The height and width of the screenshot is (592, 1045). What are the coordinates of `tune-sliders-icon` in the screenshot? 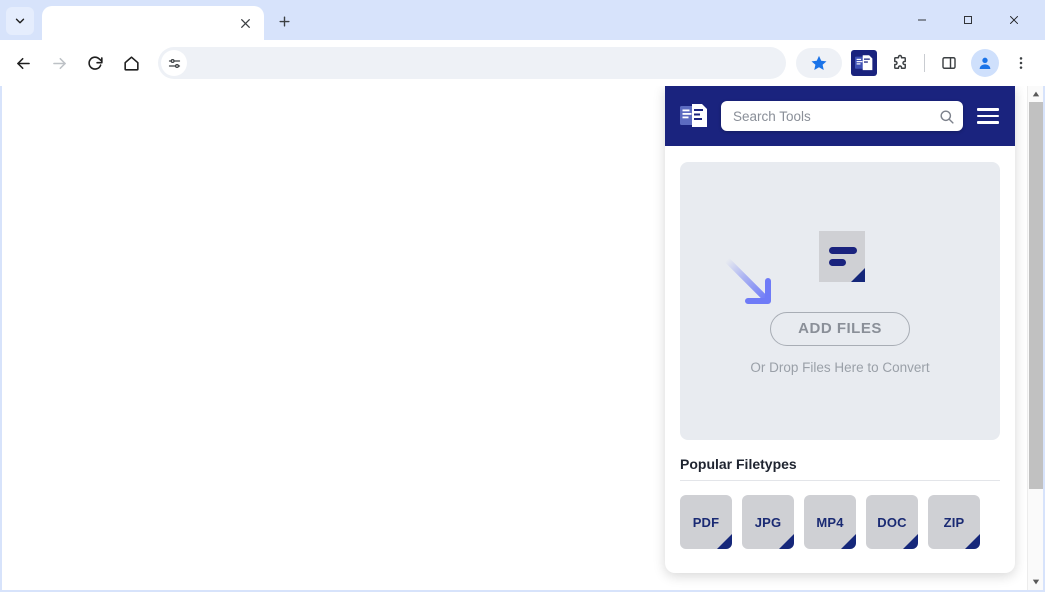 It's located at (174, 63).